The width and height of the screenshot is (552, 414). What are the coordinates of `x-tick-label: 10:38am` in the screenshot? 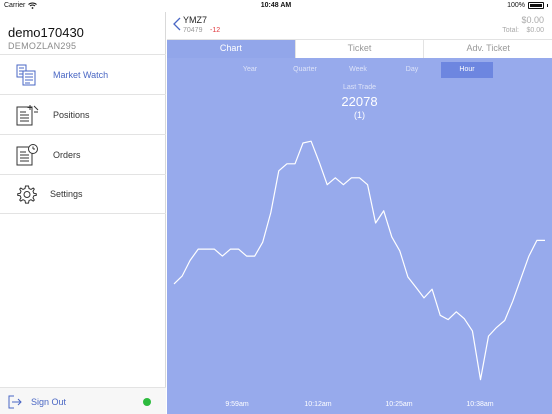 It's located at (480, 404).